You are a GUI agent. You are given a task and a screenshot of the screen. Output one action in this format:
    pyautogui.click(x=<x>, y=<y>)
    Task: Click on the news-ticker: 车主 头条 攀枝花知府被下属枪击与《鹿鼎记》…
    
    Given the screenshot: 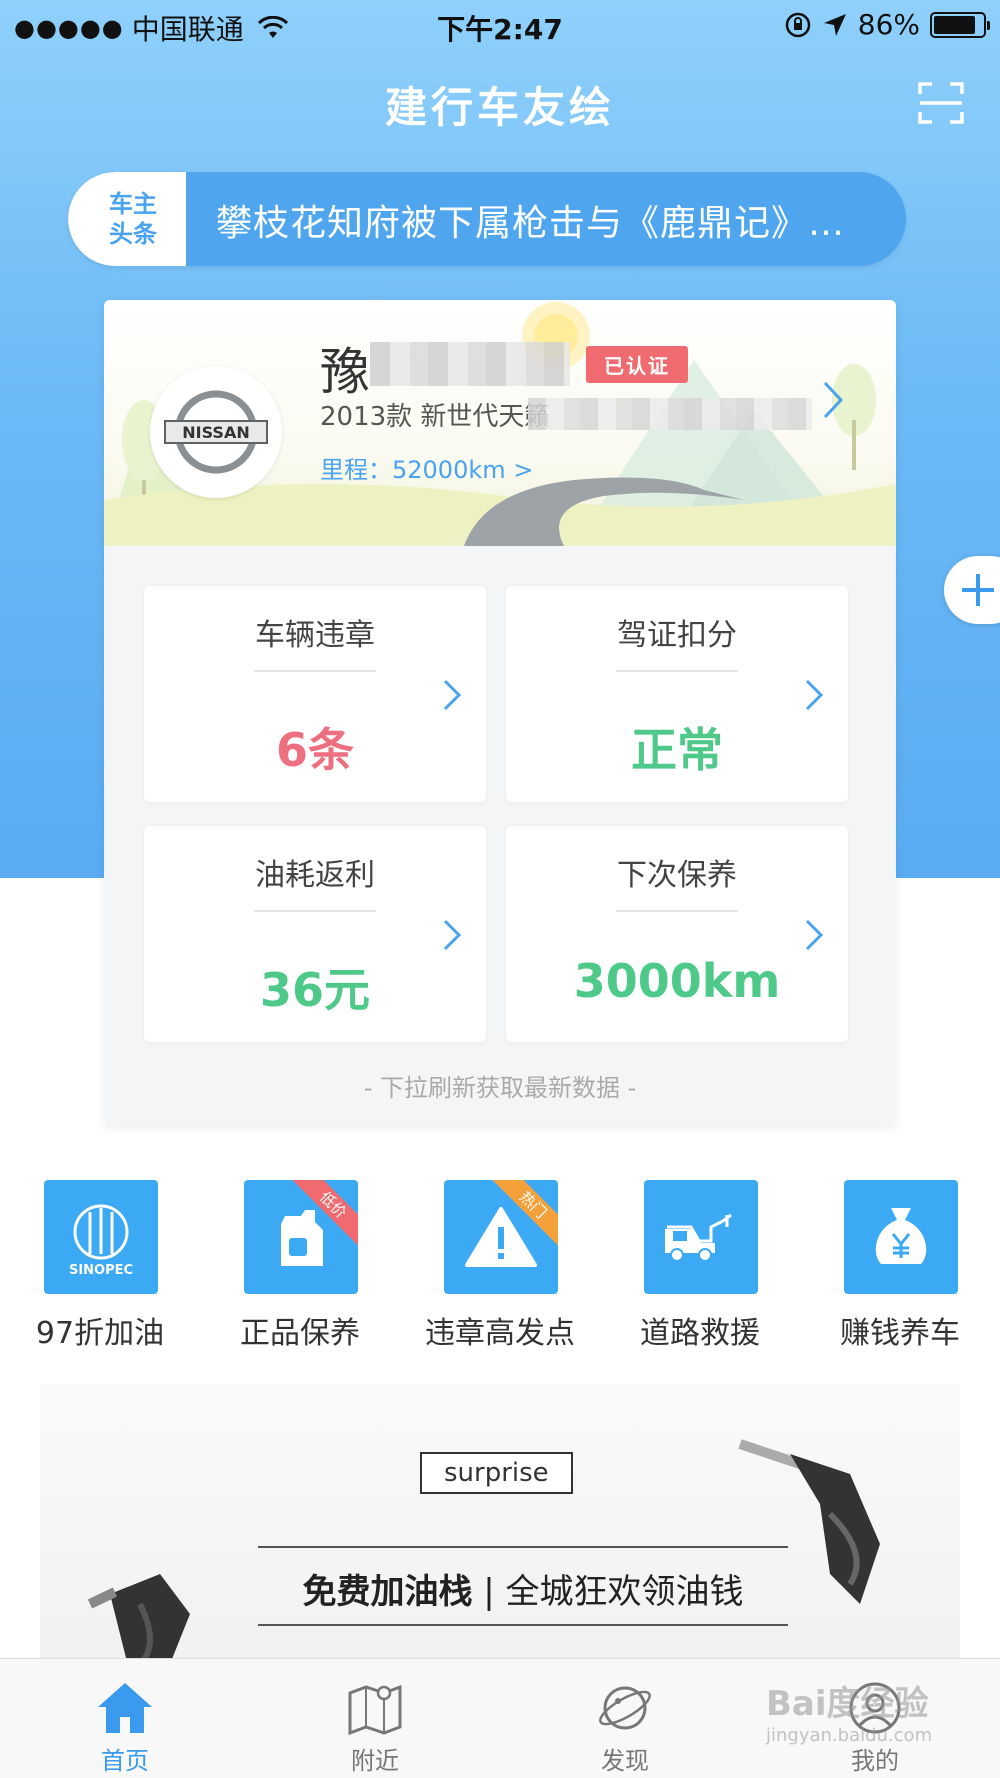 What is the action you would take?
    pyautogui.click(x=487, y=219)
    